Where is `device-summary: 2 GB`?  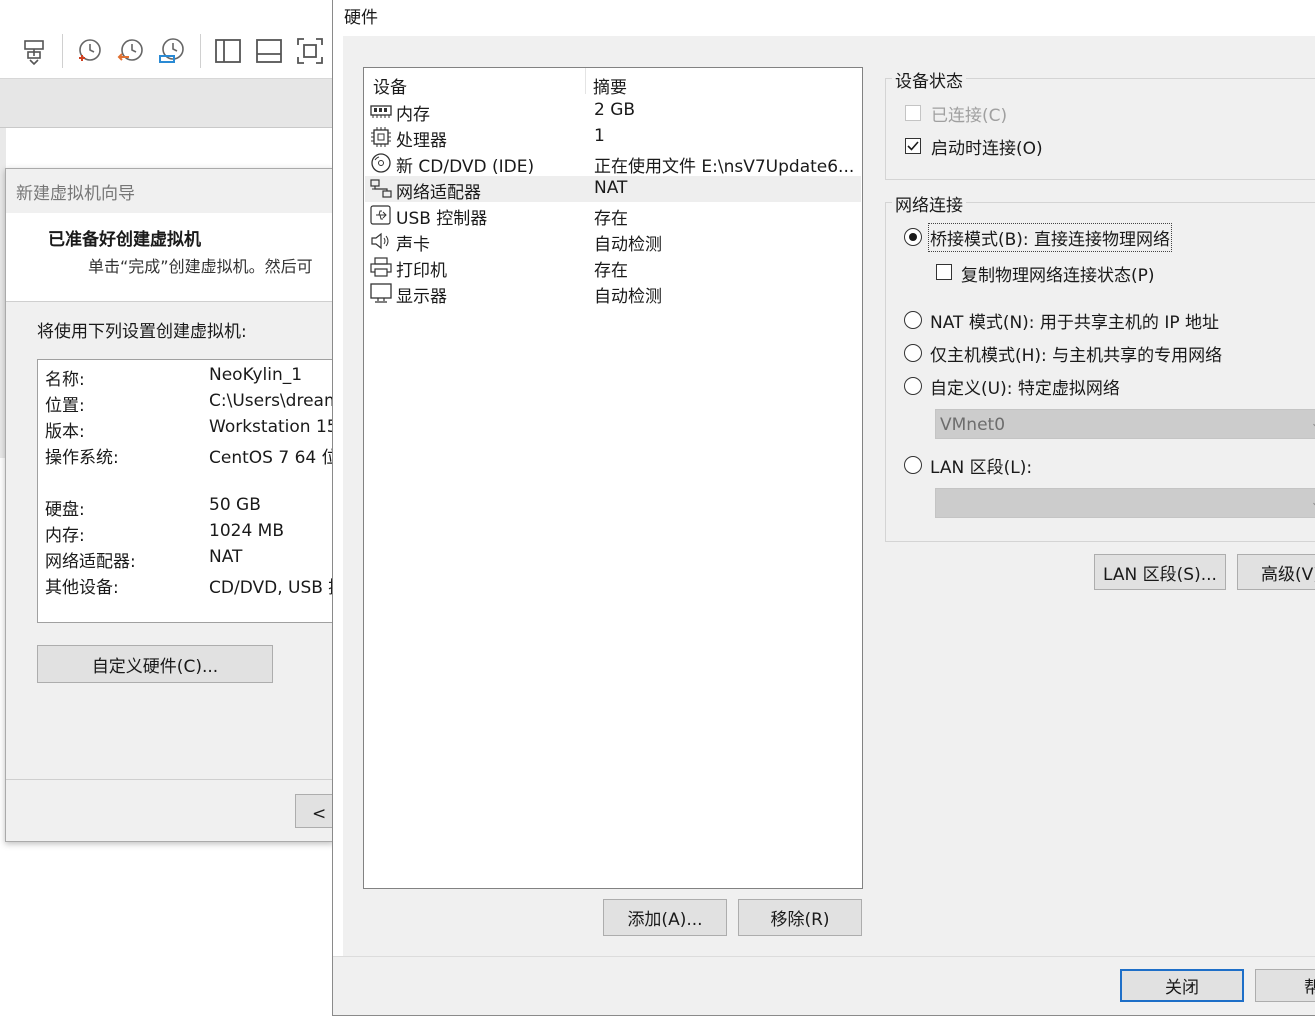
device-summary: 2 GB is located at coordinates (615, 110).